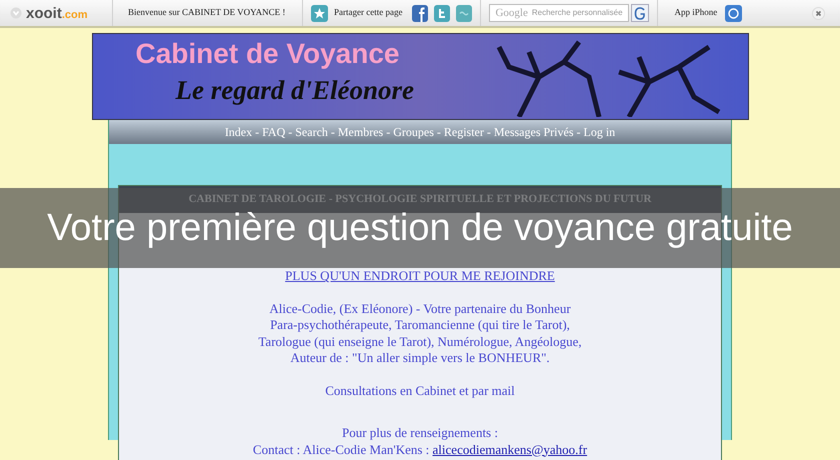  What do you see at coordinates (420, 433) in the screenshot?
I see `text-line: Pour plus de renseignements :` at bounding box center [420, 433].